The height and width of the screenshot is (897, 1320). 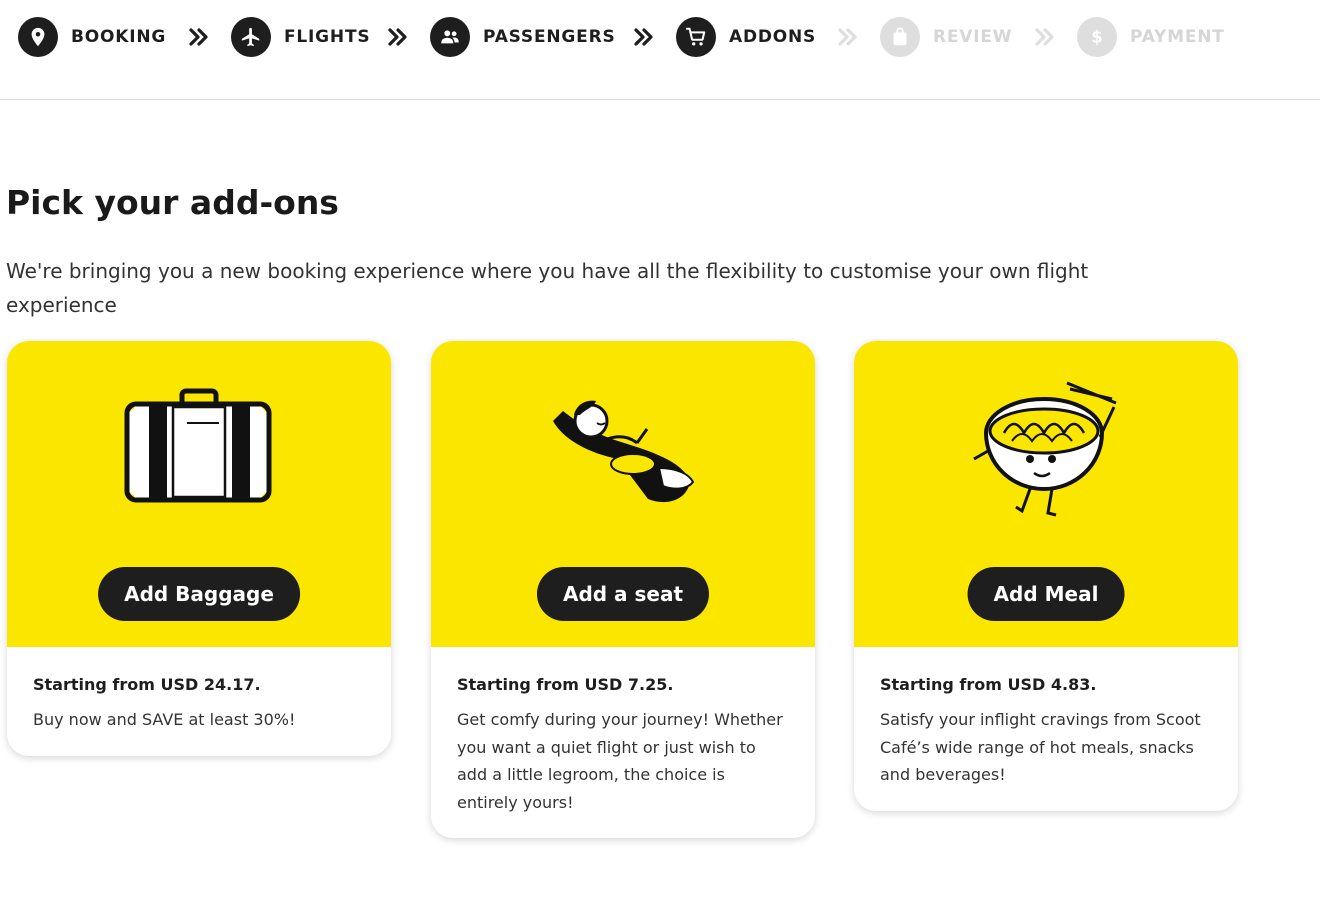 What do you see at coordinates (147, 684) in the screenshot?
I see `price-text: Starting from USD 24.17.` at bounding box center [147, 684].